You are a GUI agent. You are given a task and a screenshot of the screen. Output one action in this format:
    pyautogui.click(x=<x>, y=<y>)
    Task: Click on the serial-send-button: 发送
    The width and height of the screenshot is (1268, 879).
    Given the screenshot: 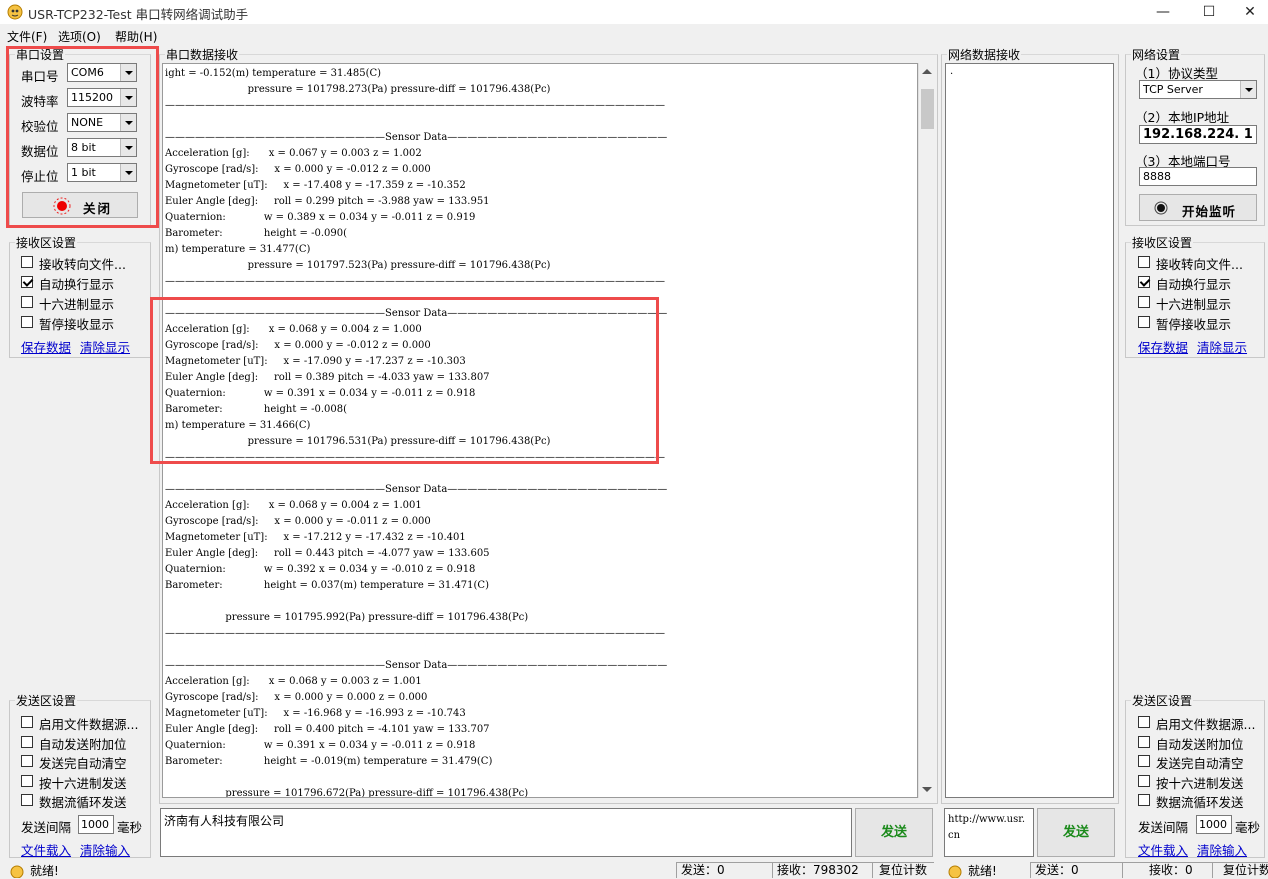 What is the action you would take?
    pyautogui.click(x=894, y=832)
    